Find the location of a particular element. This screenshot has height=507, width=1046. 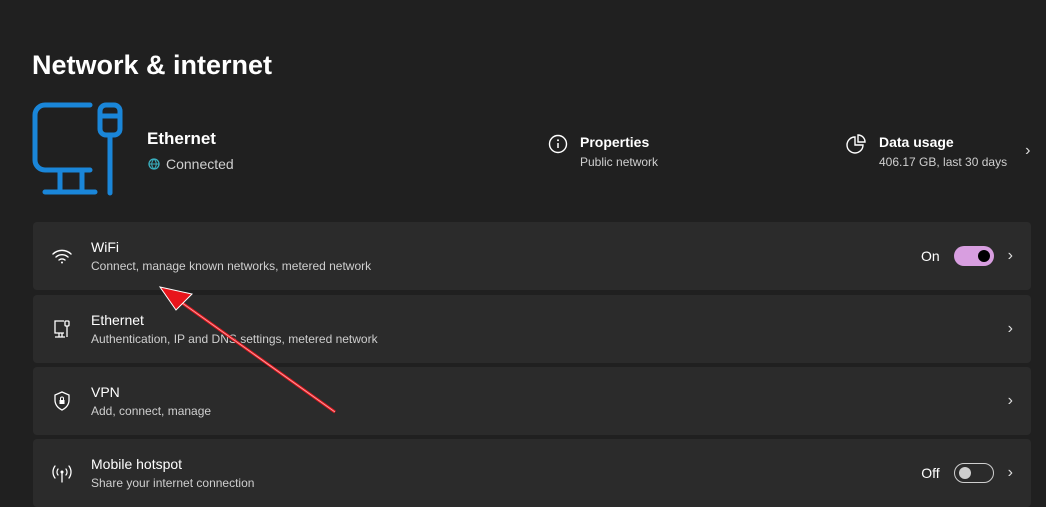

wifi-toggle is located at coordinates (973, 256).